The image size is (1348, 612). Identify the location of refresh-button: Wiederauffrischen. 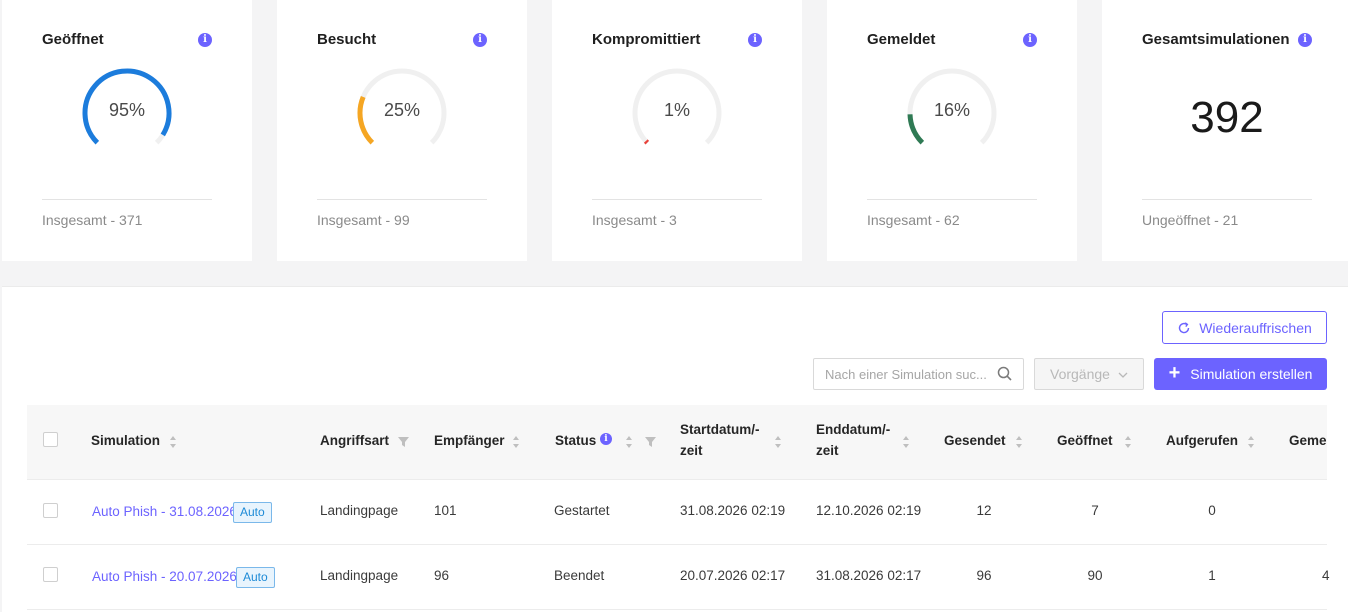
(1244, 327).